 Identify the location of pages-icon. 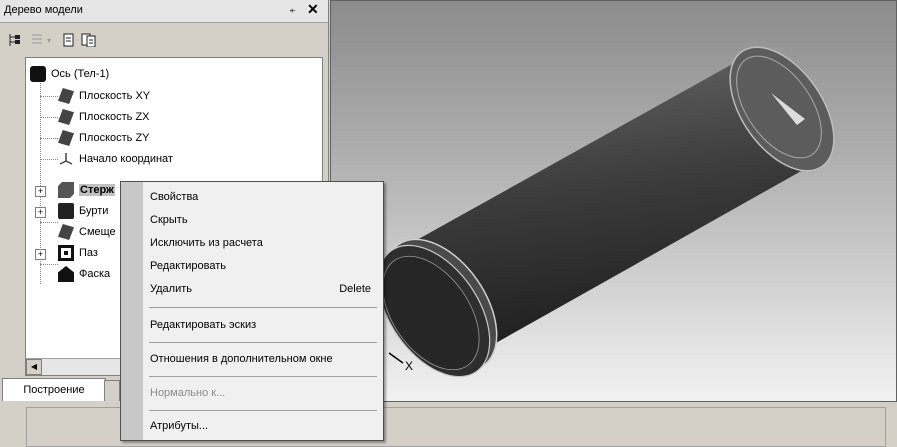
(89, 40).